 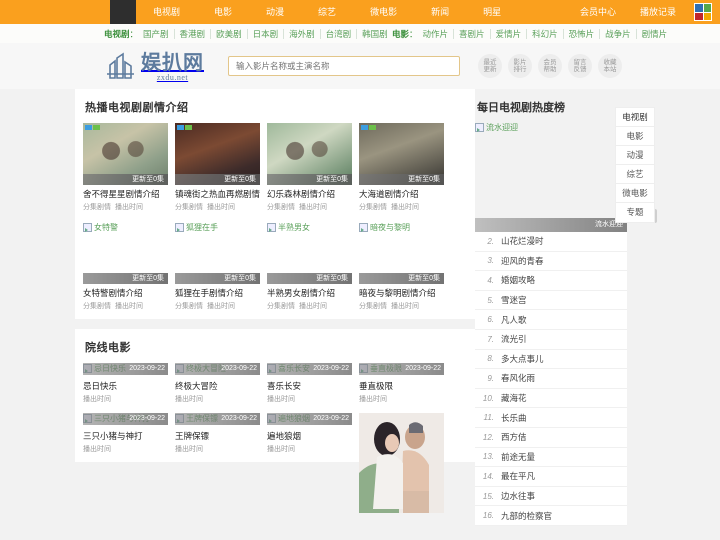 What do you see at coordinates (266, 33) in the screenshot?
I see `subnav-tv-3: 日本剧` at bounding box center [266, 33].